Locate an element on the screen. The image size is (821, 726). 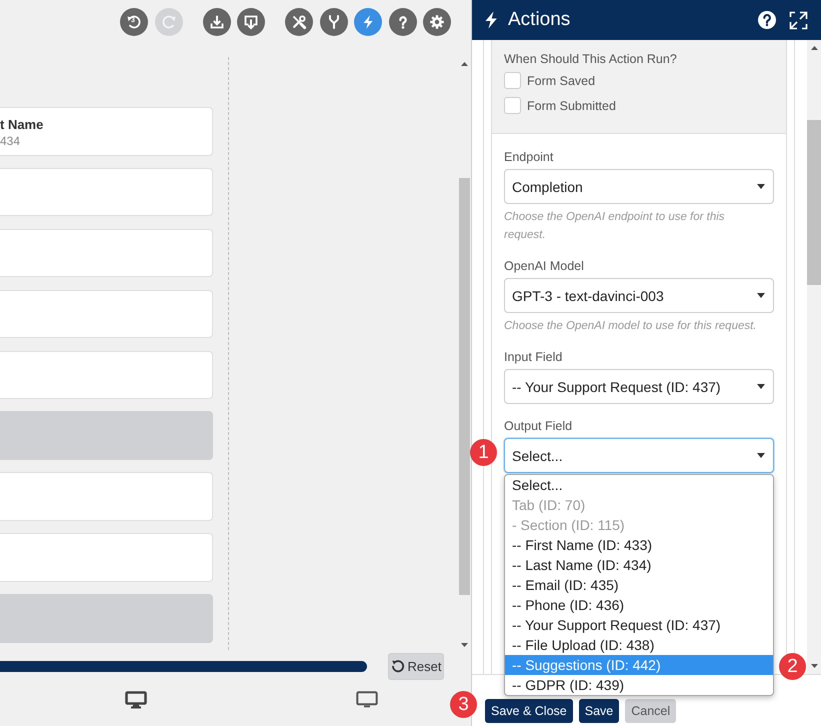
field-label: OpenAI Model is located at coordinates (544, 266).